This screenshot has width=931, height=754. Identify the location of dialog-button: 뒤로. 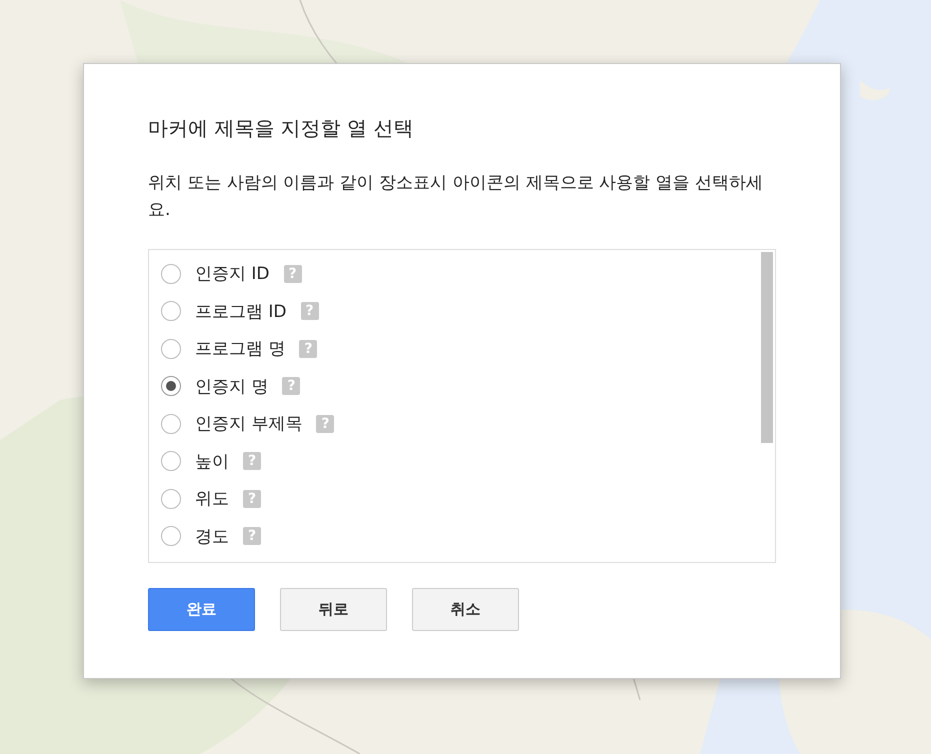
(333, 609).